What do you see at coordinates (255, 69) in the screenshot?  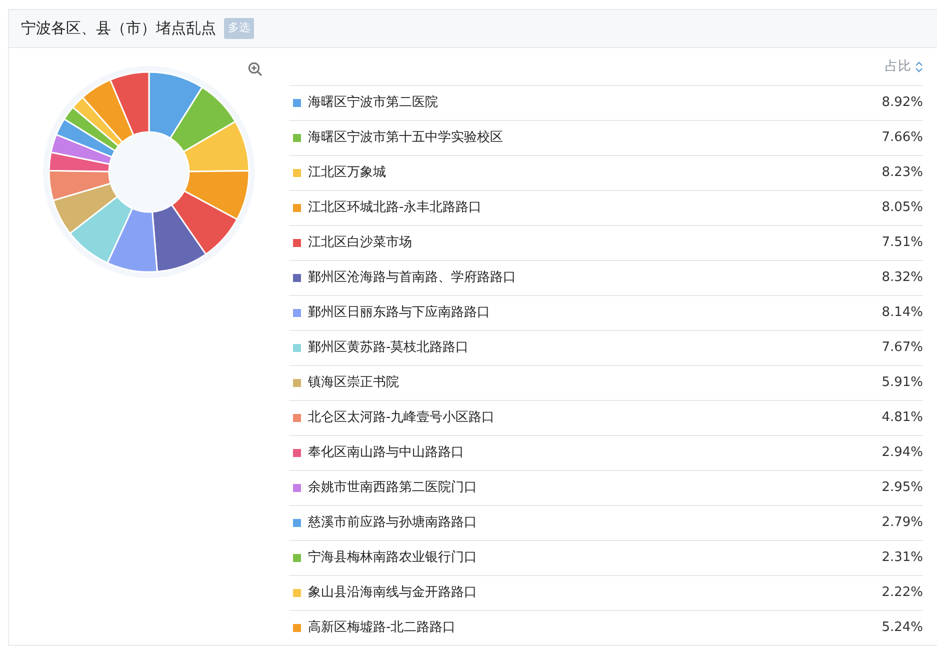 I see `zoom-in-icon` at bounding box center [255, 69].